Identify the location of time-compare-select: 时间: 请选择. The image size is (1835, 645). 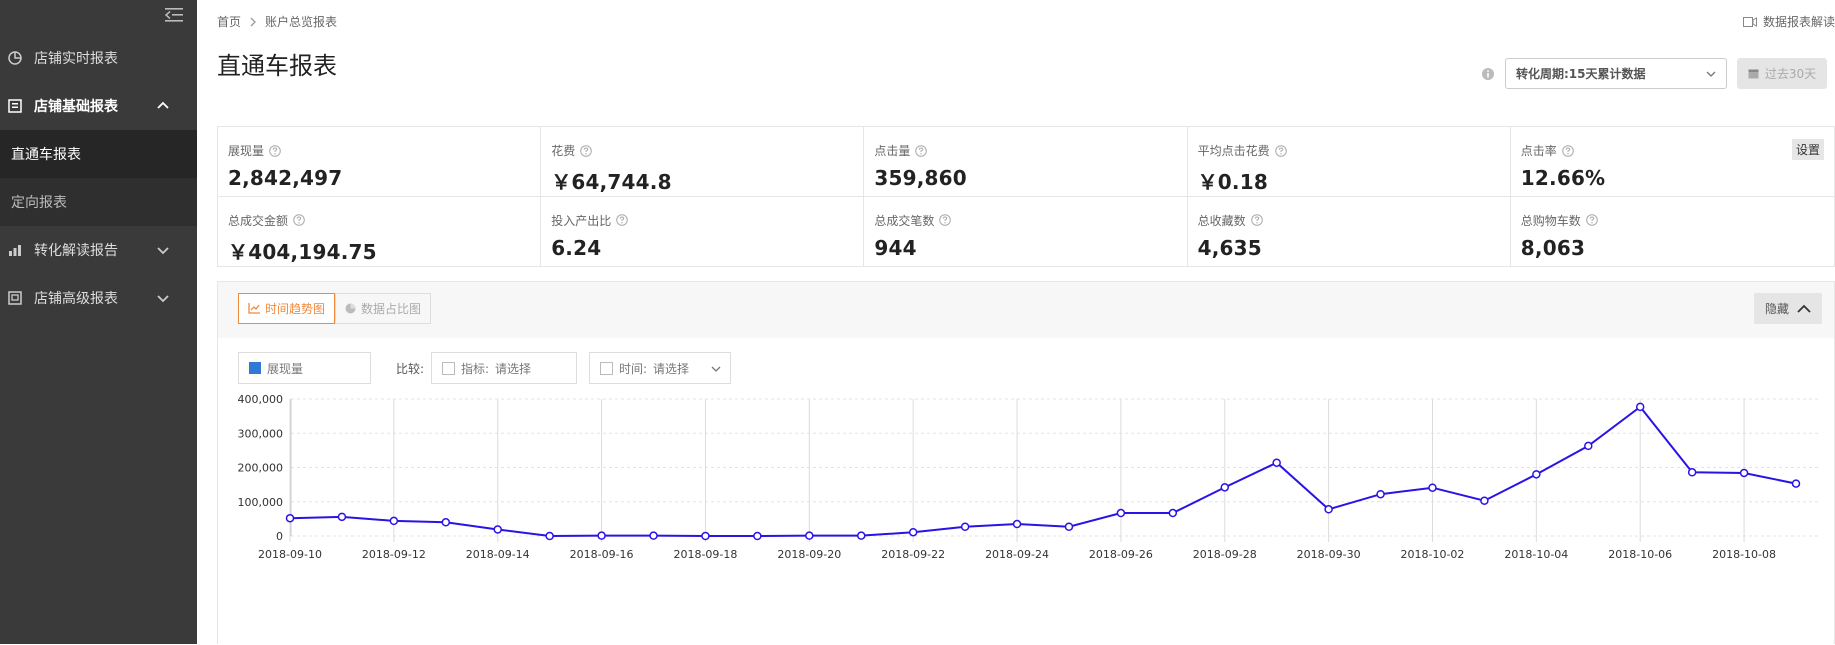
(660, 368).